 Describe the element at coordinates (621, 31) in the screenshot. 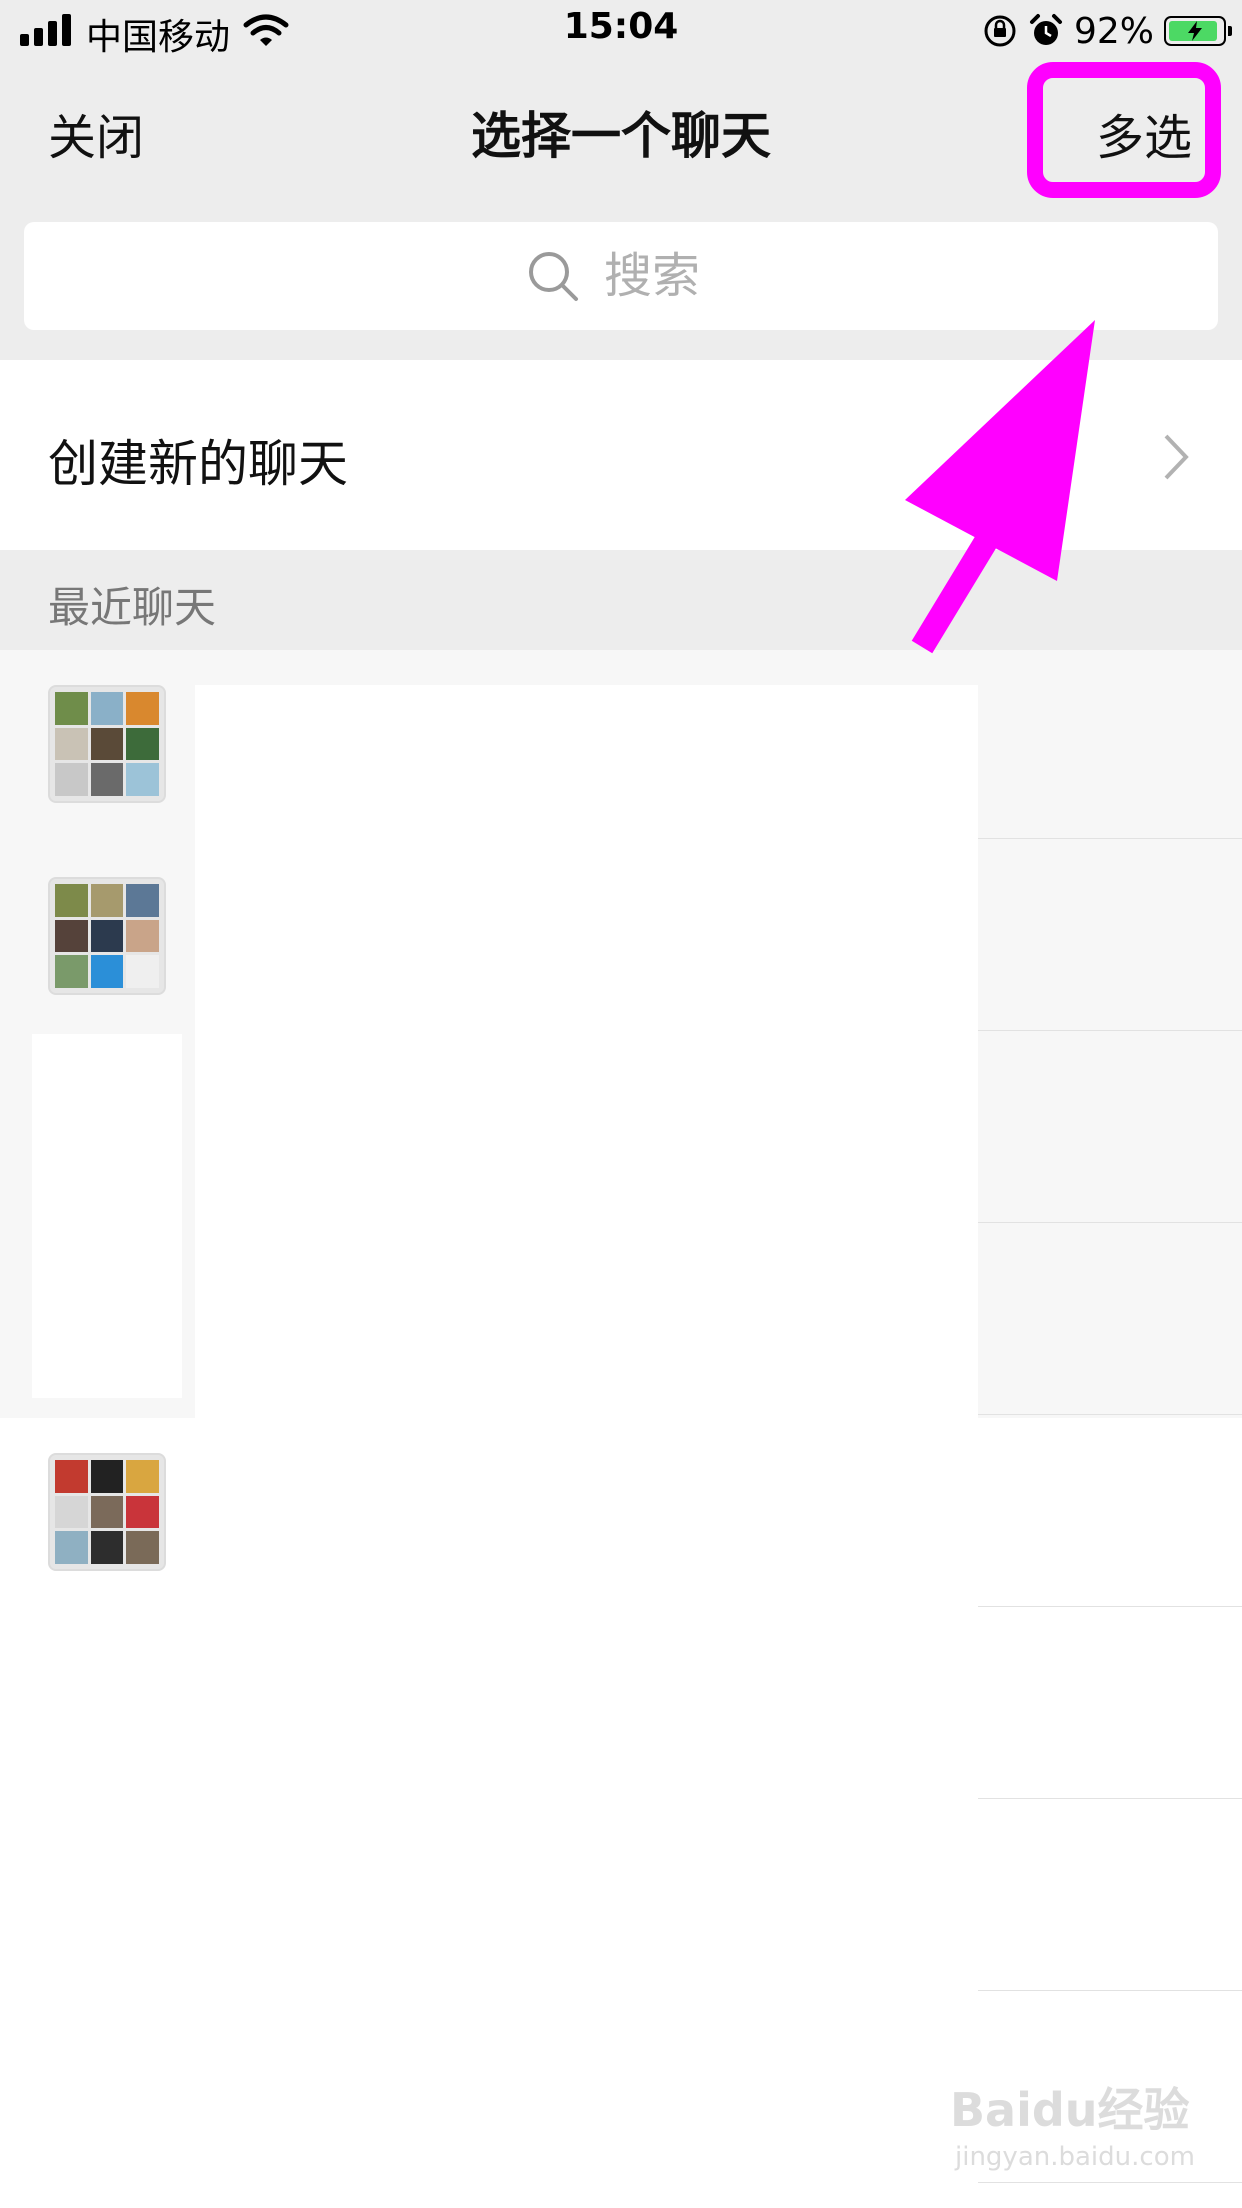

I see `status-bar: 中国移动 15:04 92%` at that location.